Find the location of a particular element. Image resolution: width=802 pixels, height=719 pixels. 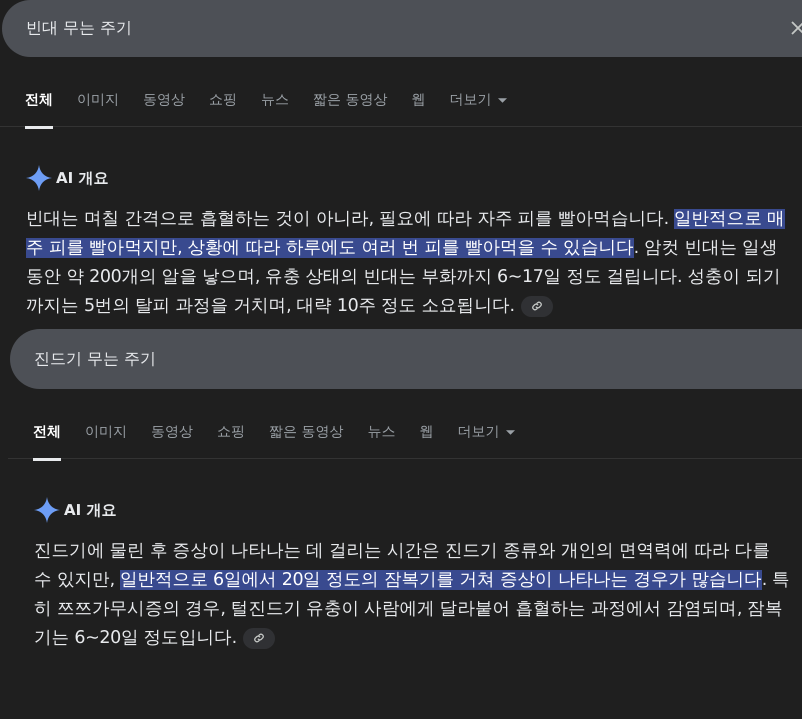

overview-text: 빈대는 며칠 간격으로 흡혈하는 것이 아니라, 필요에 따라 자주 피를 빨아먹습니다. 일반적으로 매주 피를 빨아먹지만, 상황에 따라 하루에도 여러 번 피를 빨아먹을 수 있습니다. 암컷 빈대는 일생 동안 약 200개의 알을 낳으며, 유충 상태의 빈대는 부화까지 6~17일 정도 걸립니다. 성충이 되기까지는 5번의 탈피 과정을 거치며, 대략 10주 정도 소요됩니다. is located at coordinates (406, 263).